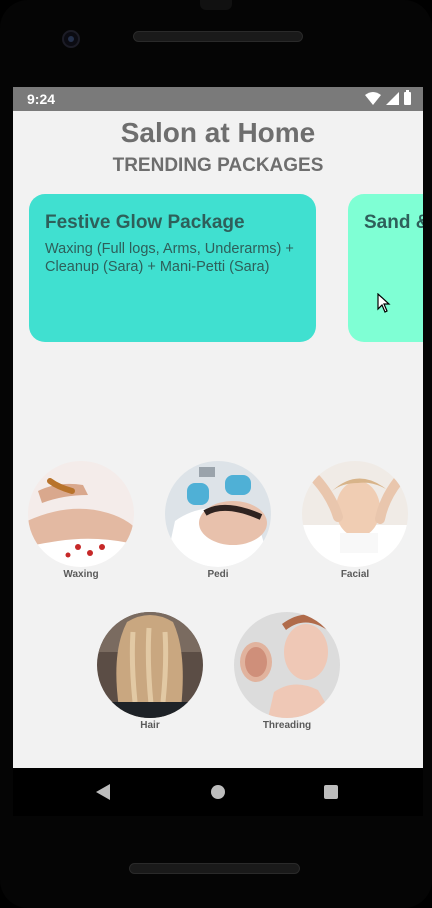 The width and height of the screenshot is (432, 908). I want to click on status-time: 9:24, so click(41, 99).